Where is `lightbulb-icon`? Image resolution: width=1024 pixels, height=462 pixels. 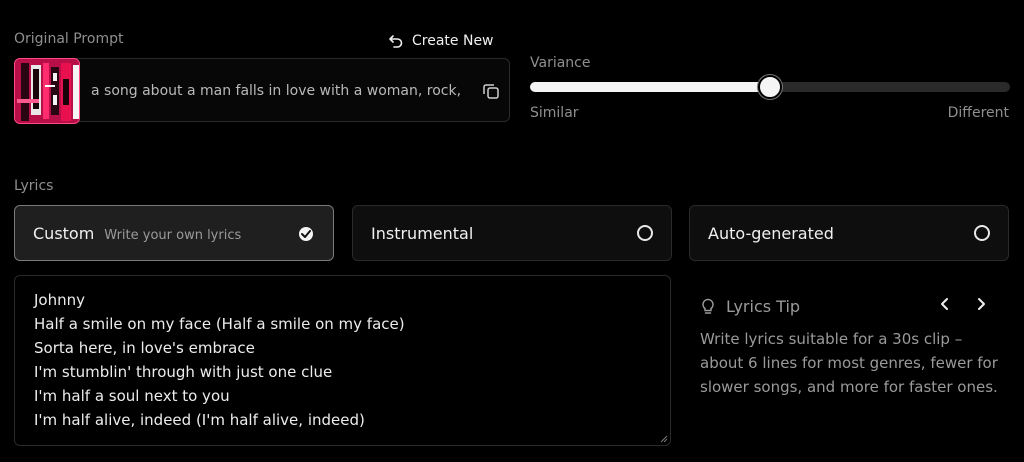
lightbulb-icon is located at coordinates (708, 306).